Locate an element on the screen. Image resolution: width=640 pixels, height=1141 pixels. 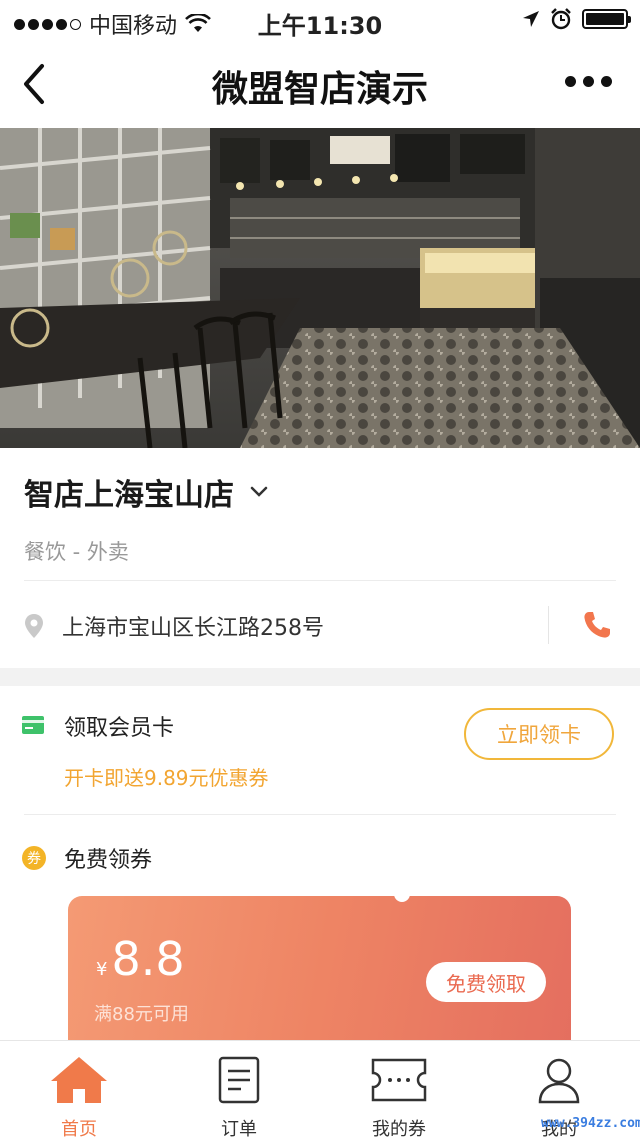
get-member-card-button: 立即领卡 is located at coordinates (539, 734).